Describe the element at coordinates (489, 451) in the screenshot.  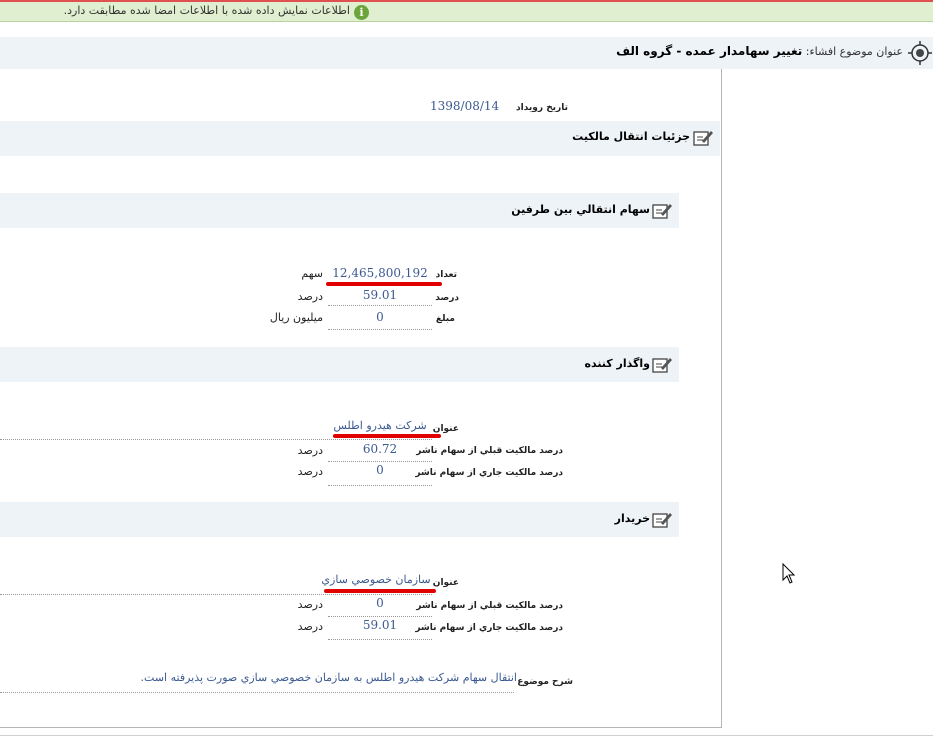
I see `transferor-prev-label: درصد مالكيت قبلي از سهام ناشر` at that location.